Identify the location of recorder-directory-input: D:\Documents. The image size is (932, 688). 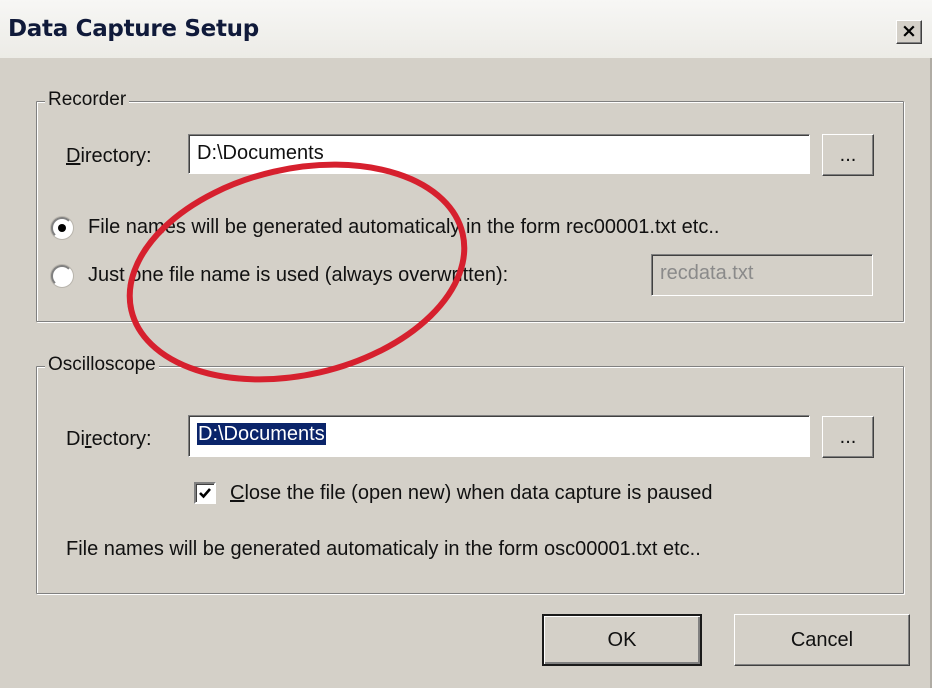
(499, 154).